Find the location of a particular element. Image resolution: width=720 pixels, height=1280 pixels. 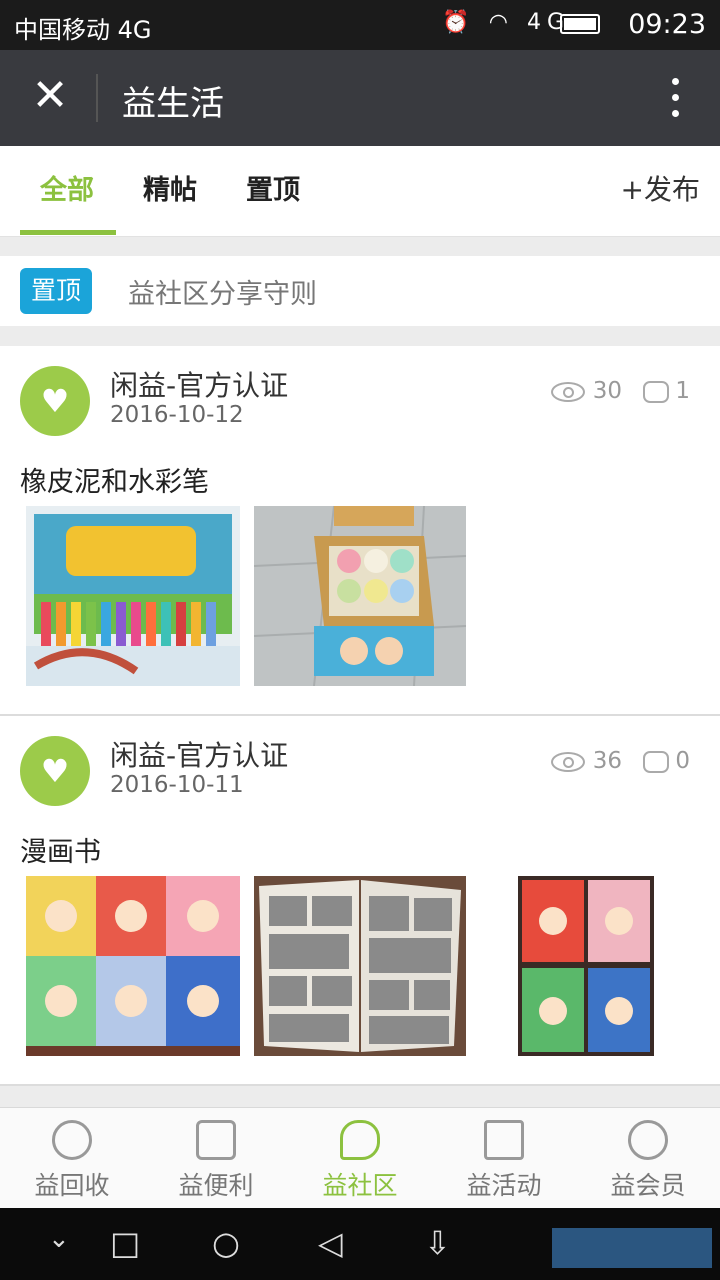

post-divider is located at coordinates (360, 1085).